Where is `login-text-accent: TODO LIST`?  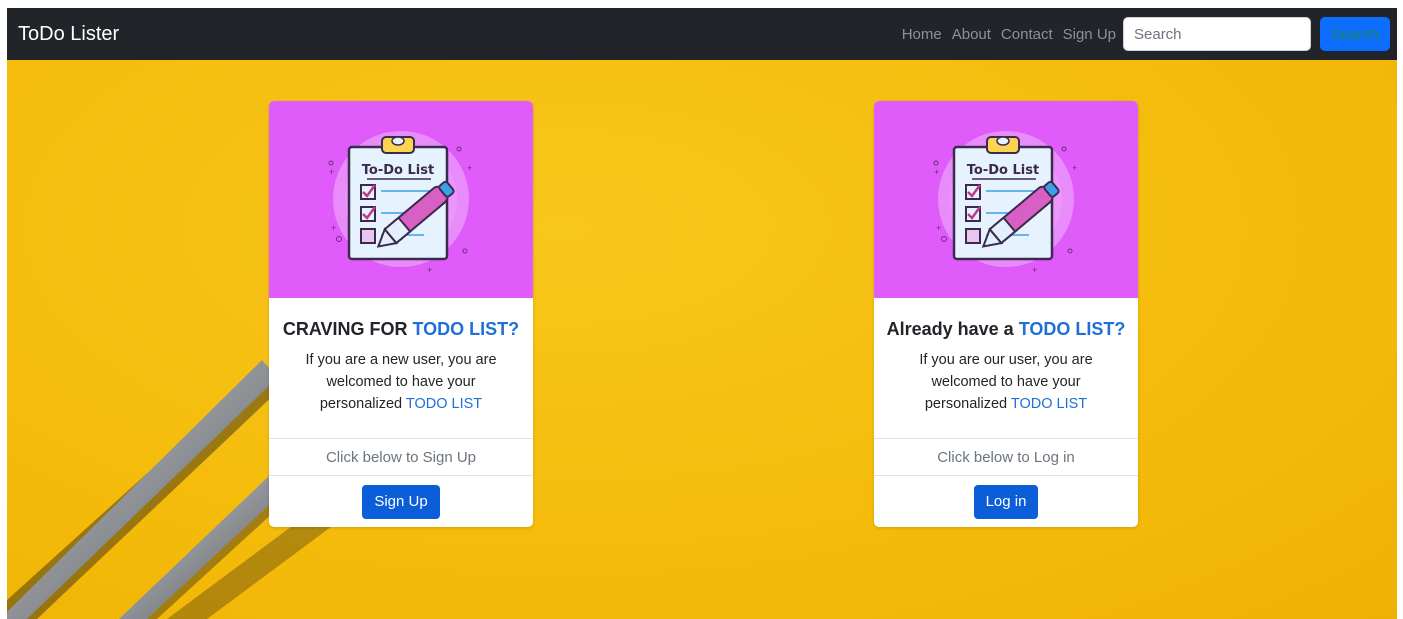
login-text-accent: TODO LIST is located at coordinates (1049, 404).